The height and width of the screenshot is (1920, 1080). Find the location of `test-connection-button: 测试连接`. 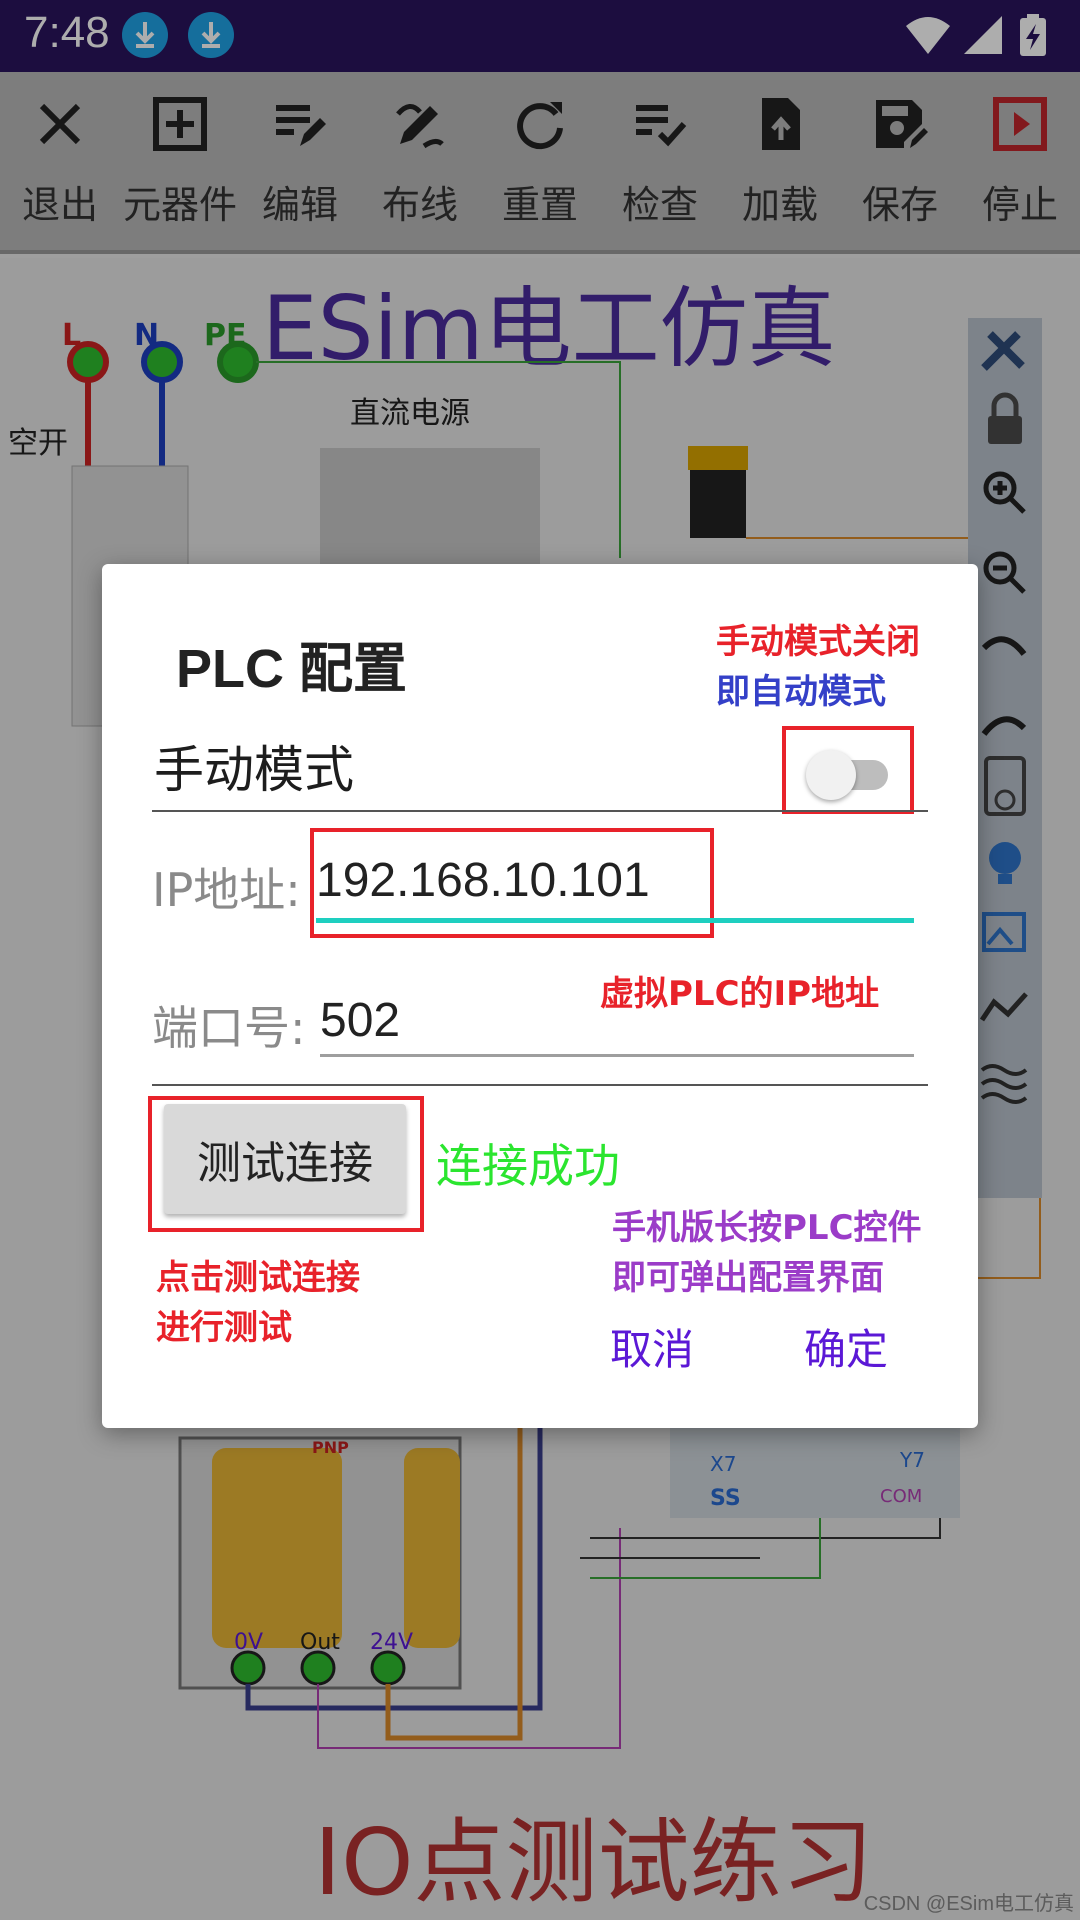

test-connection-button: 测试连接 is located at coordinates (285, 1159).